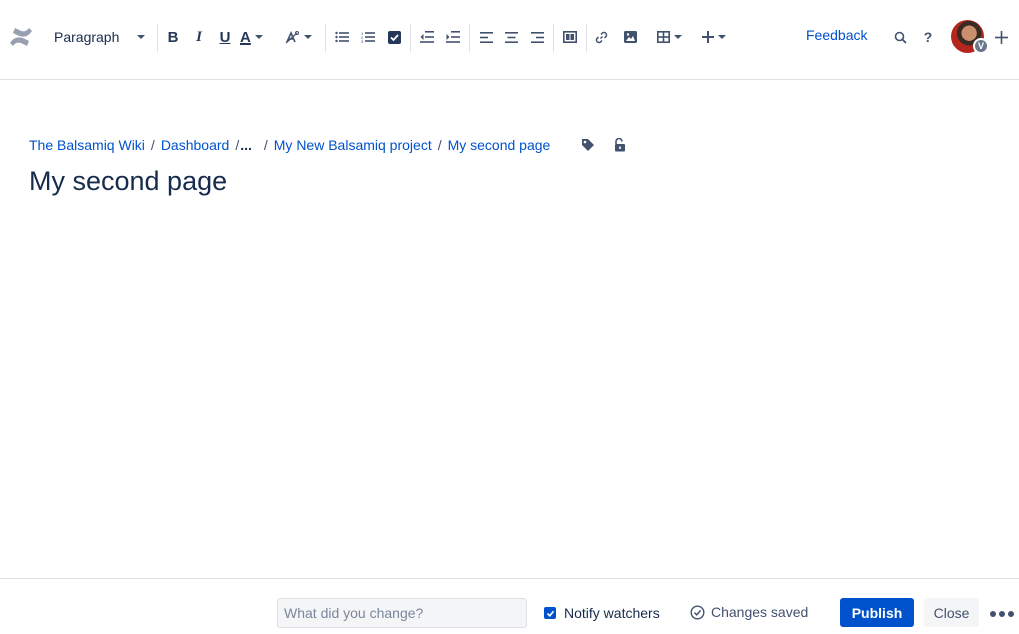  What do you see at coordinates (353, 145) in the screenshot?
I see `breadcrumb-item: My New Balsamiq project` at bounding box center [353, 145].